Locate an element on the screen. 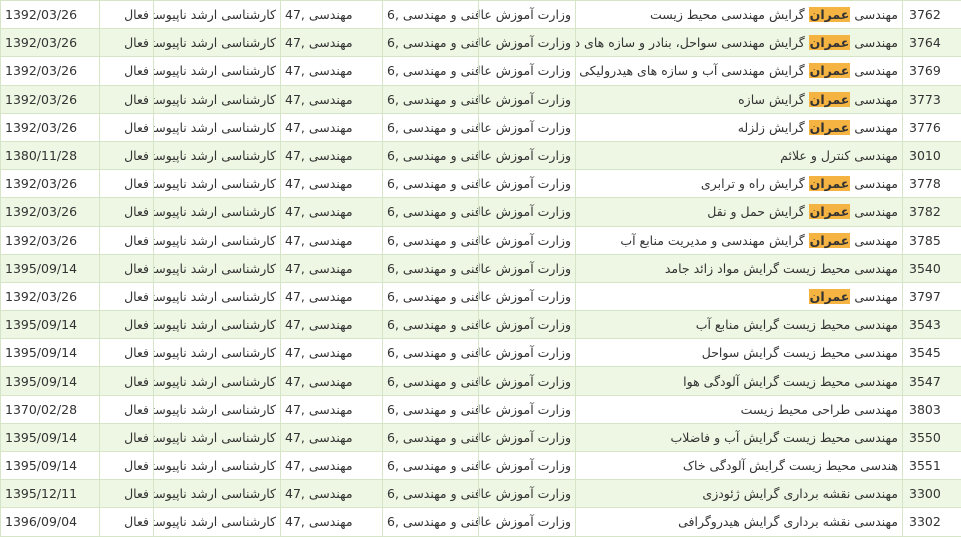  major-name-cell: مهندسی محیط زیست گرایش آب و فاضلاب is located at coordinates (739, 437).